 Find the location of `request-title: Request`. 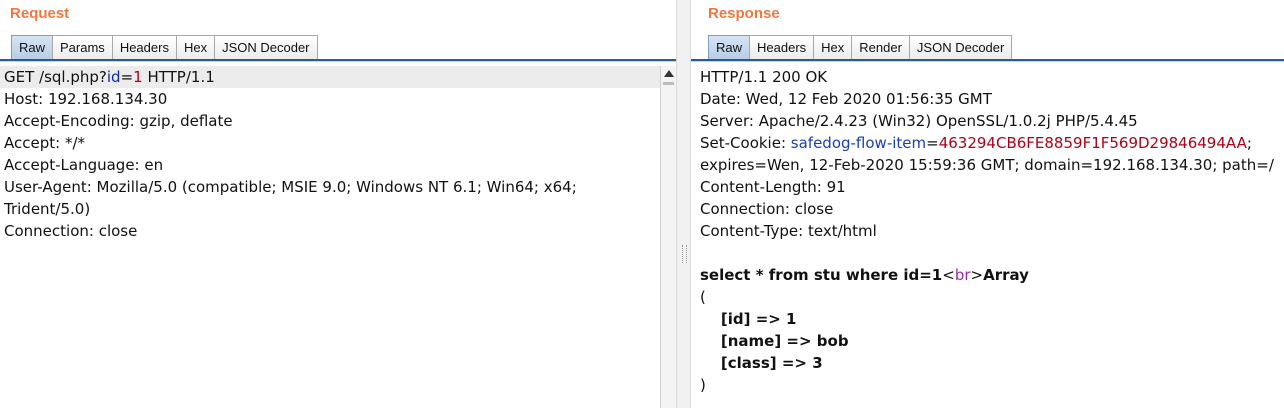

request-title: Request is located at coordinates (40, 13).